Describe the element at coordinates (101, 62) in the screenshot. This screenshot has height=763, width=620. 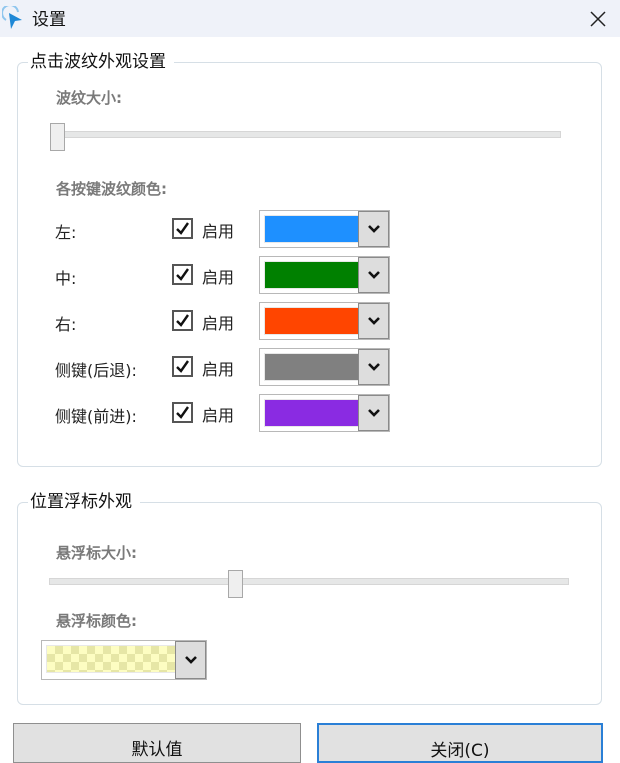
I see `group-legend: 点击波纹外观设置` at that location.